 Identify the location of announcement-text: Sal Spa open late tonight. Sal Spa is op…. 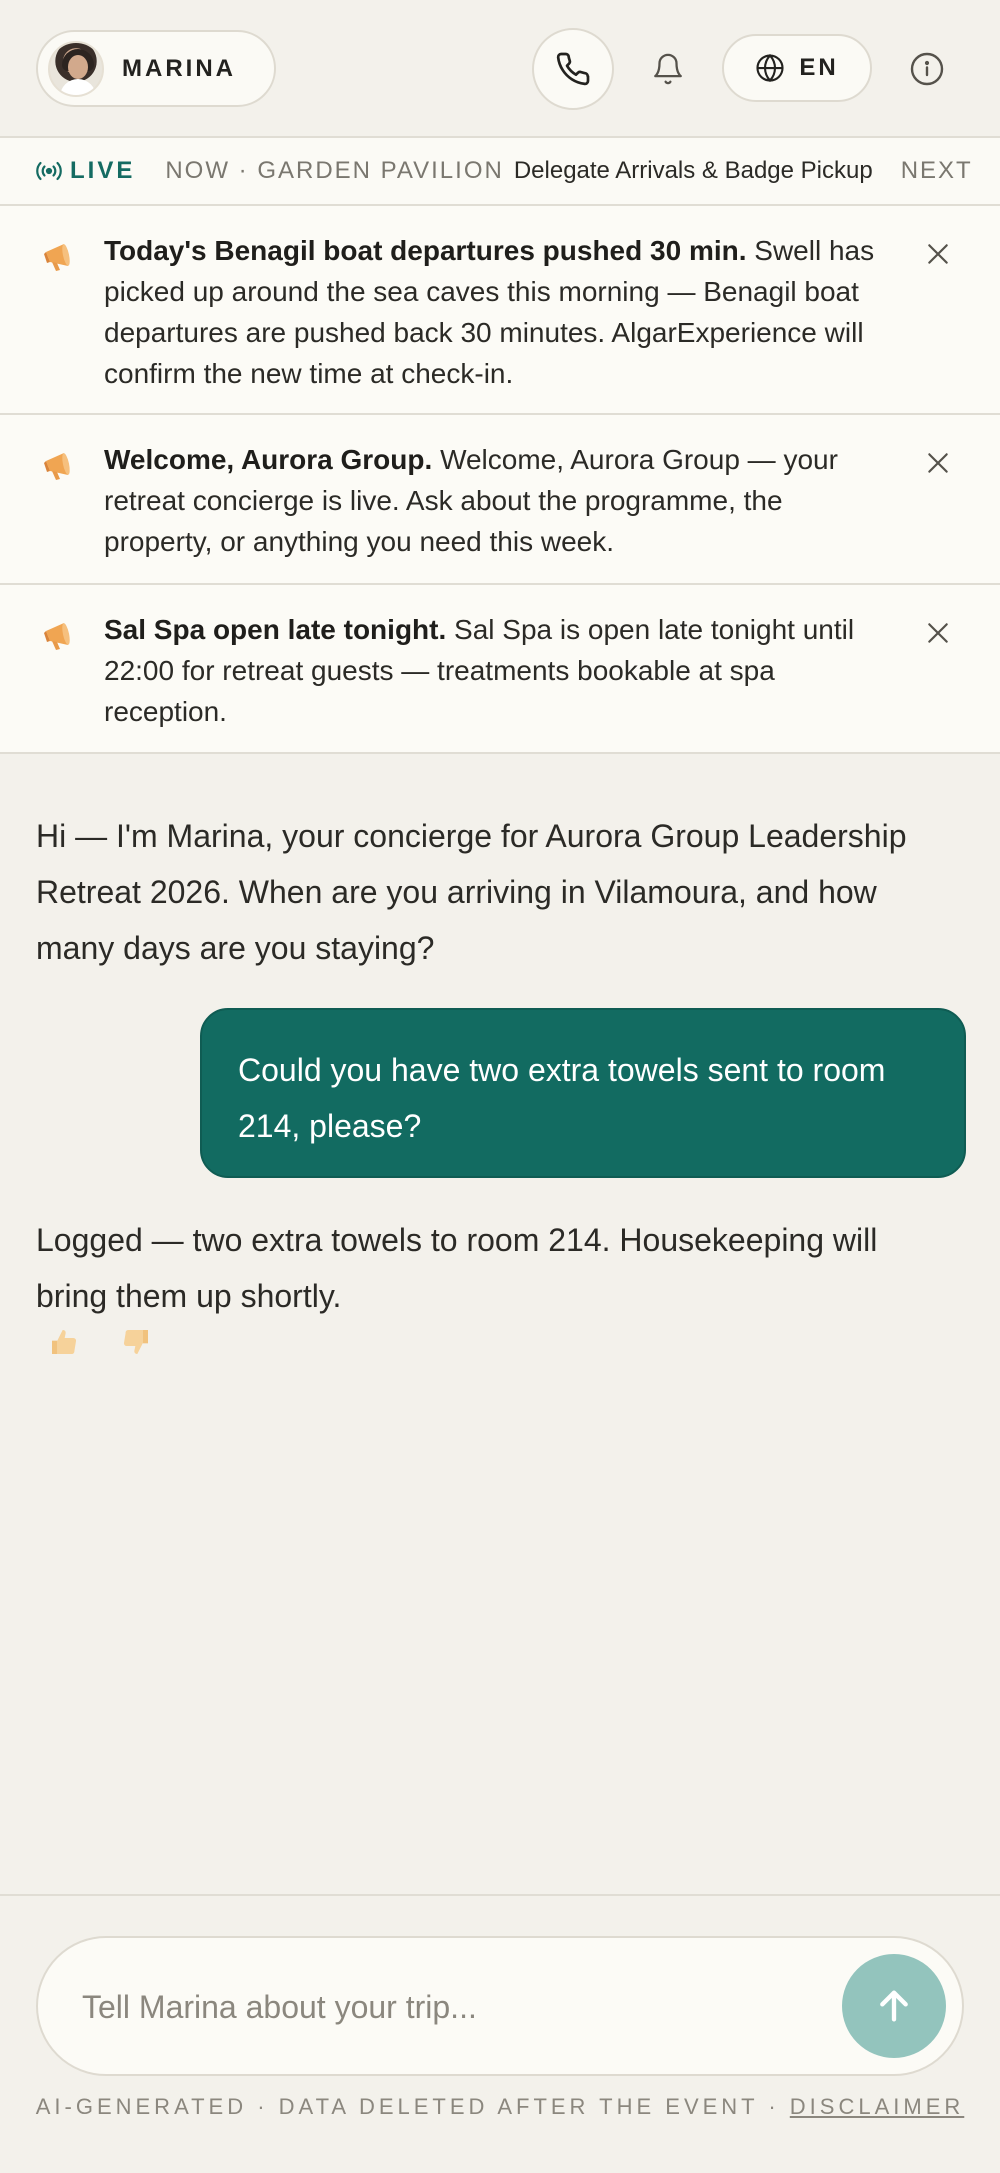
(494, 670).